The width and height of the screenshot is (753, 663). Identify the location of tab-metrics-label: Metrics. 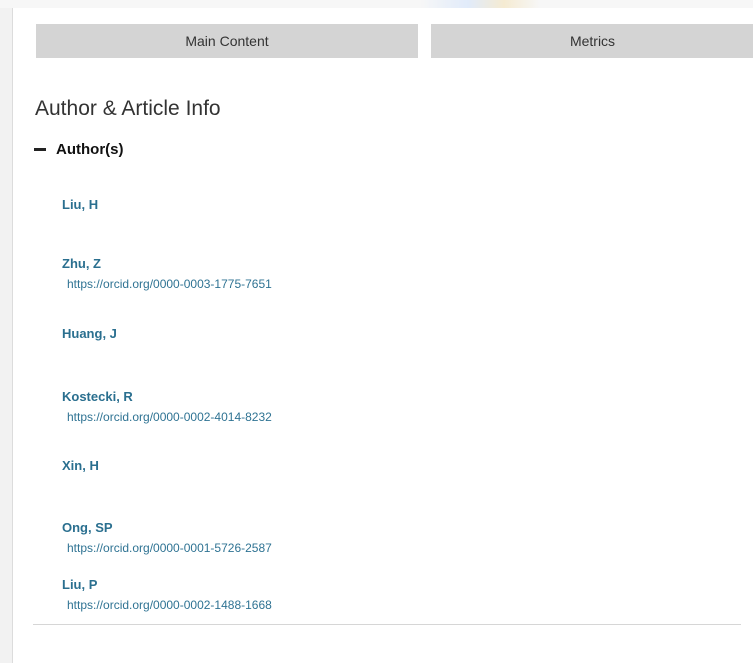
(592, 41).